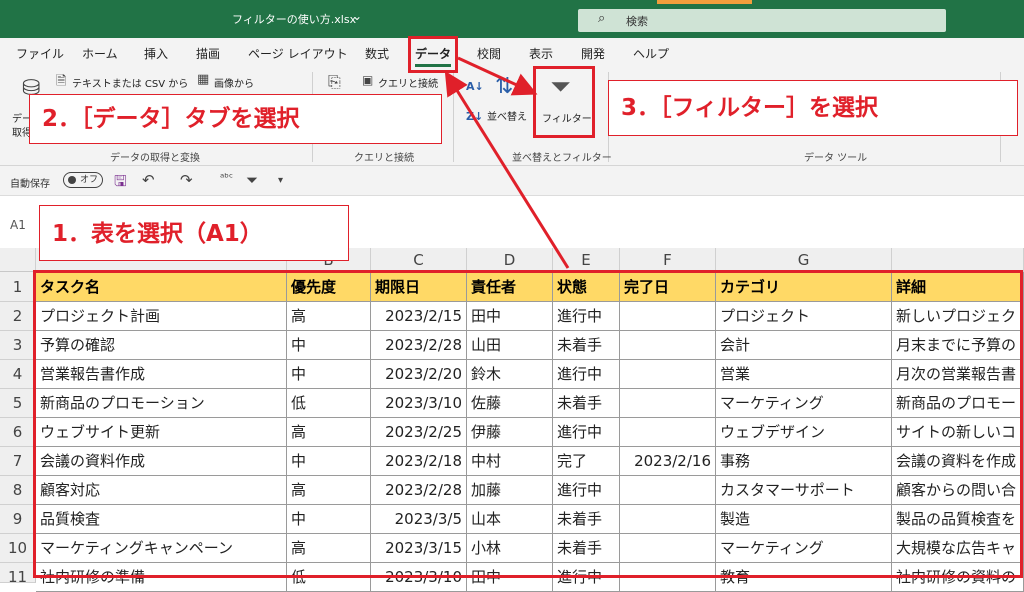  What do you see at coordinates (507, 169) in the screenshot?
I see `arrow-to-data-tab` at bounding box center [507, 169].